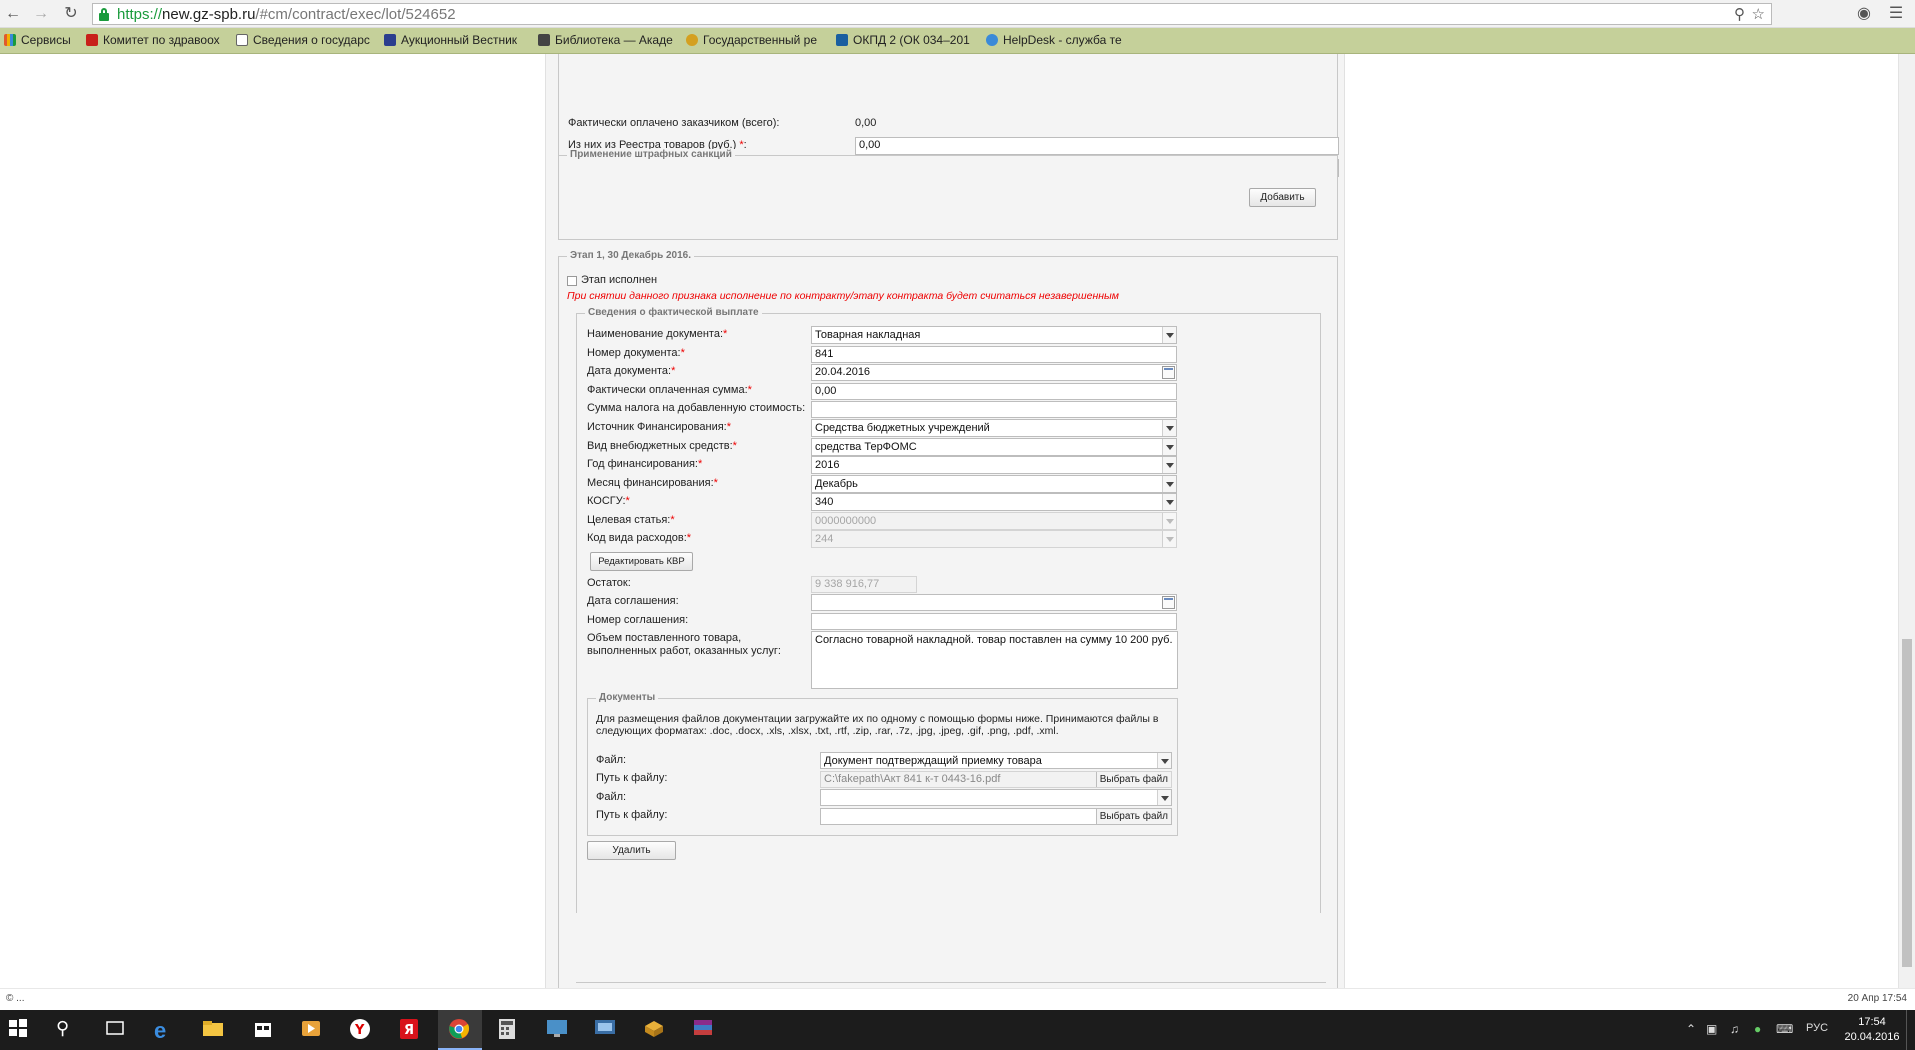  Describe the element at coordinates (460, 1030) in the screenshot. I see `chrome-icon` at that location.